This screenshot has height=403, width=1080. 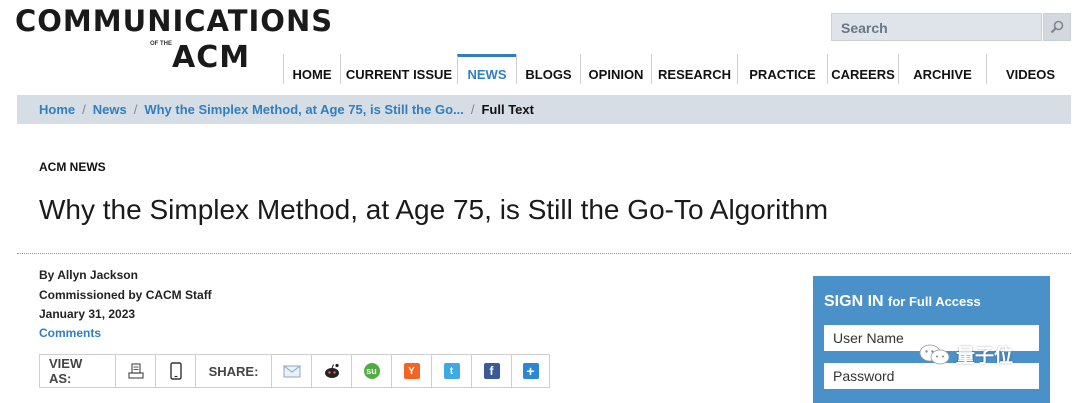 I want to click on twitter-icon: t, so click(x=451, y=371).